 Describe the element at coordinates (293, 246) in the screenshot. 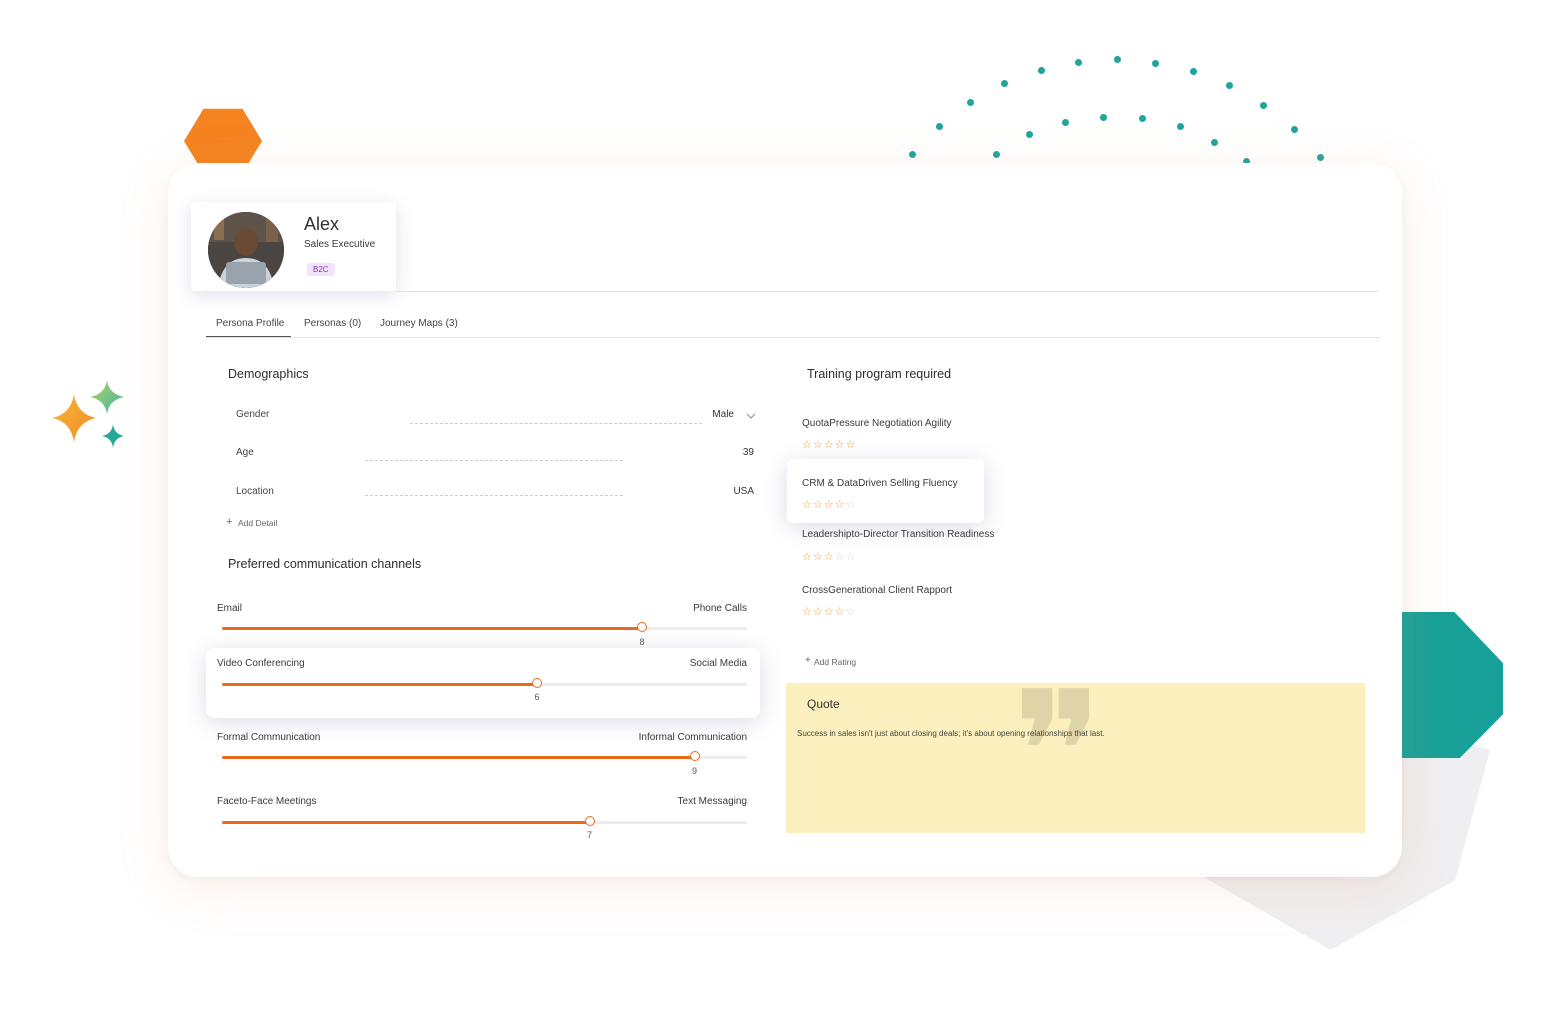

I see `profile-header-card: Alex Sales Executive B2C` at that location.